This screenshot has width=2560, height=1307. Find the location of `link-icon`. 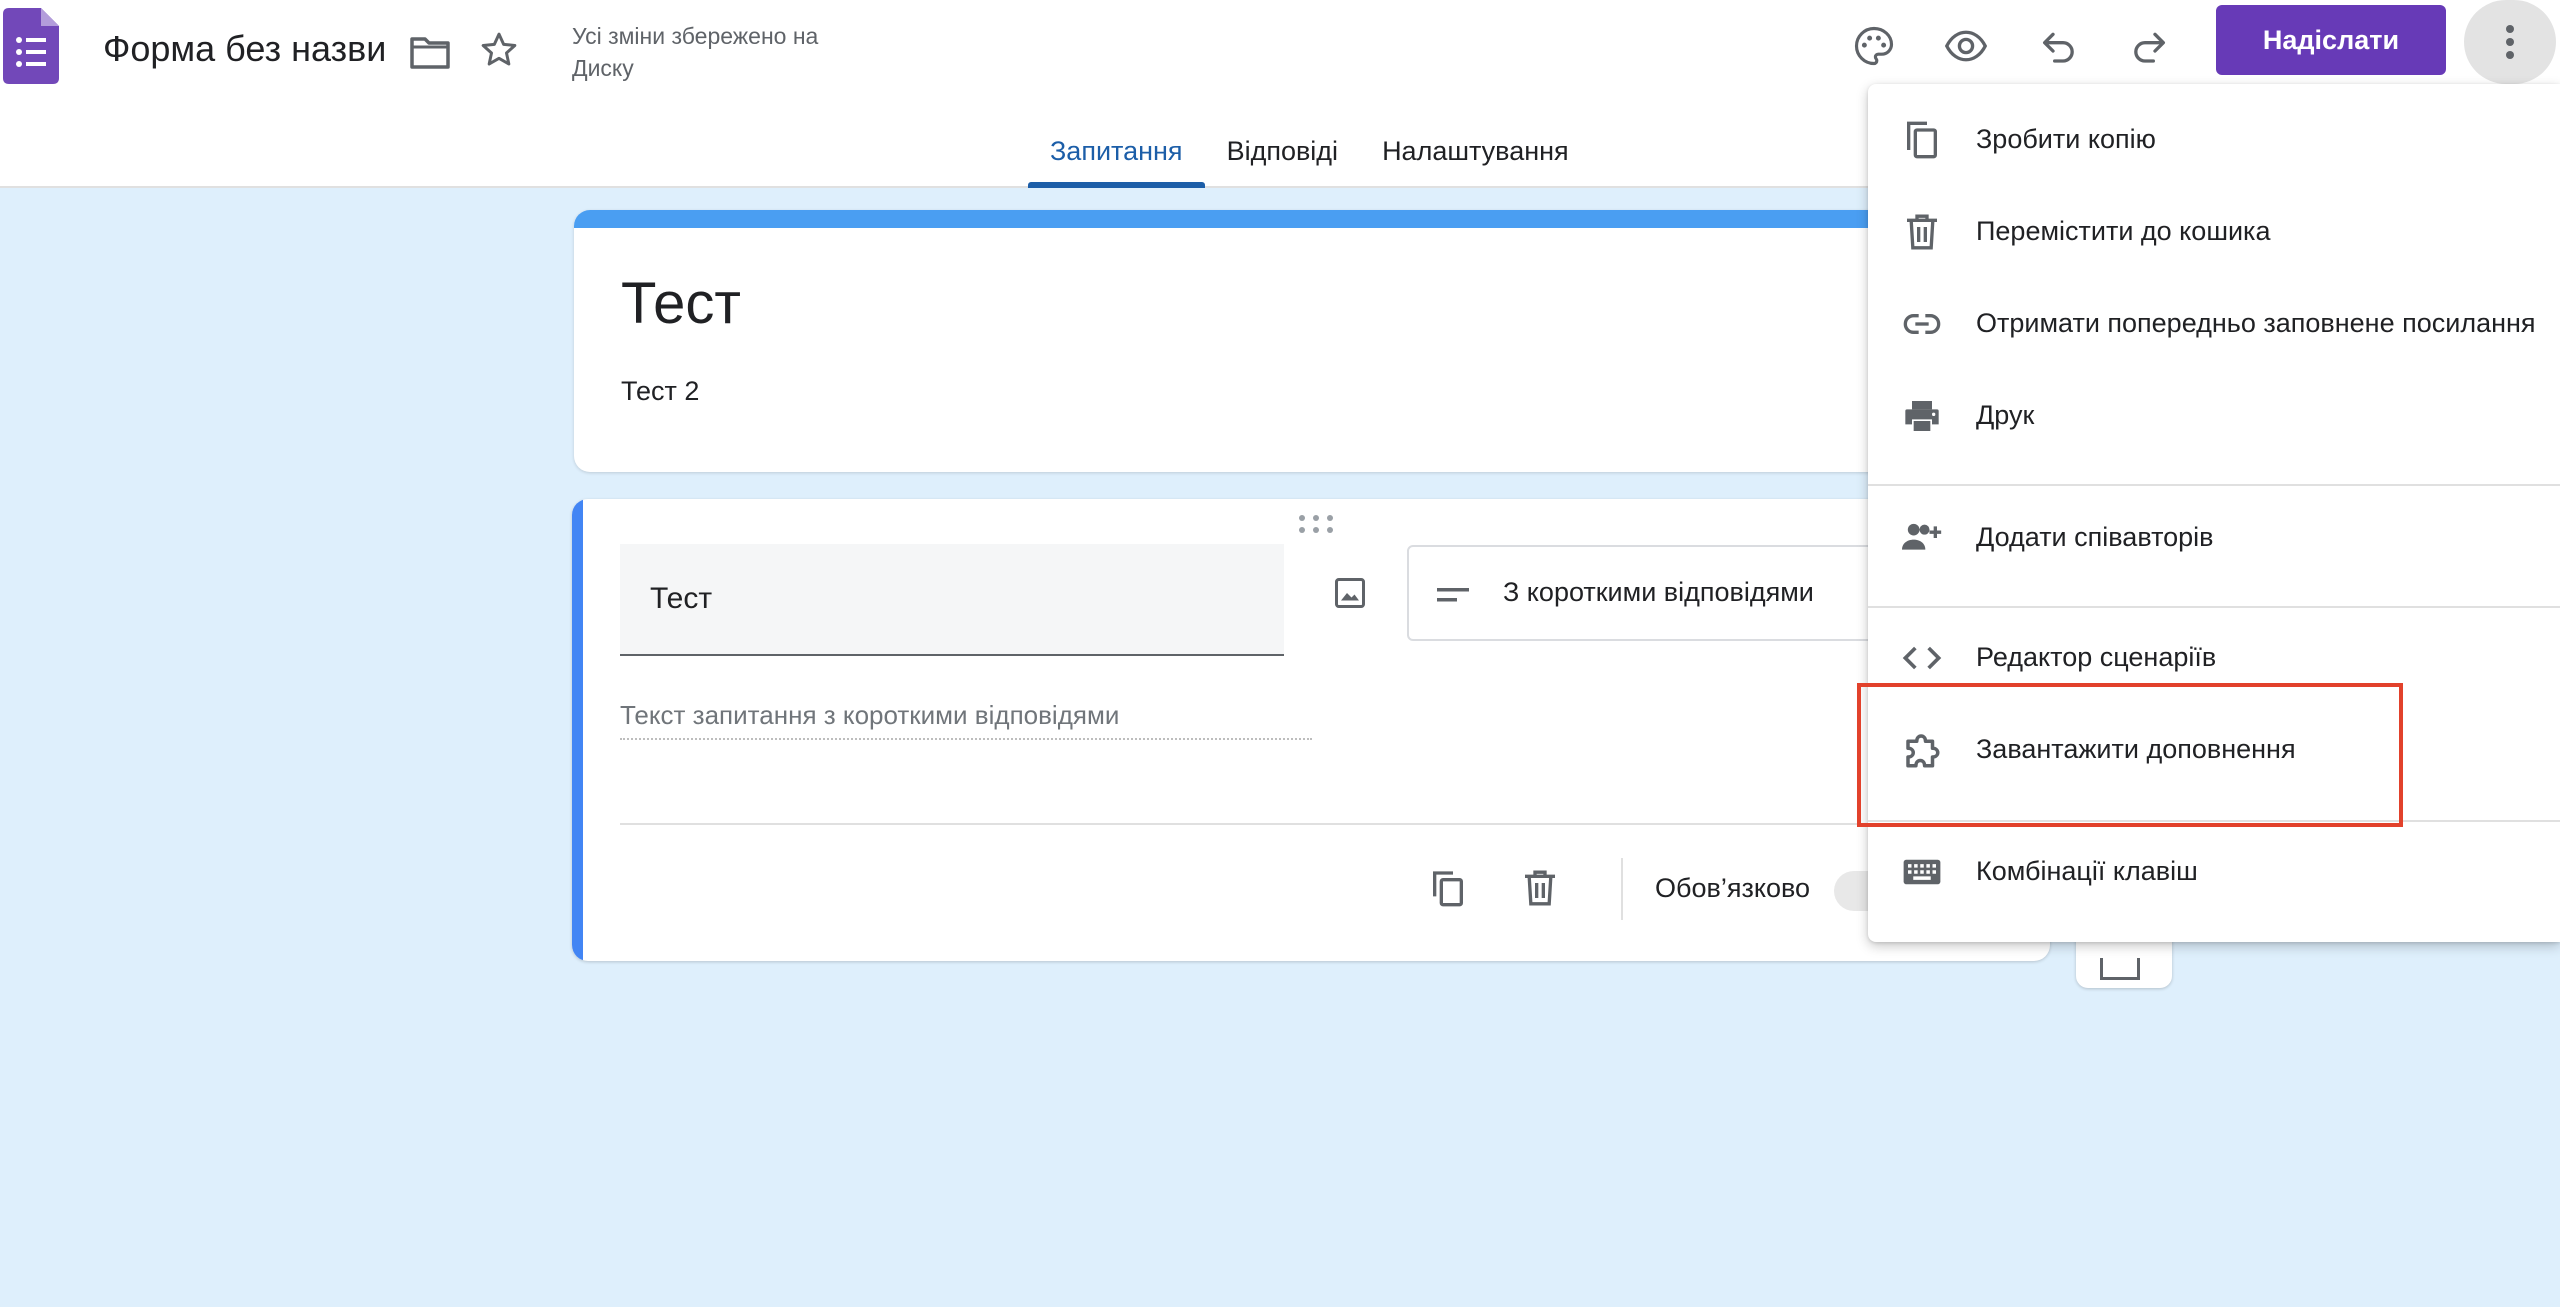

link-icon is located at coordinates (1922, 324).